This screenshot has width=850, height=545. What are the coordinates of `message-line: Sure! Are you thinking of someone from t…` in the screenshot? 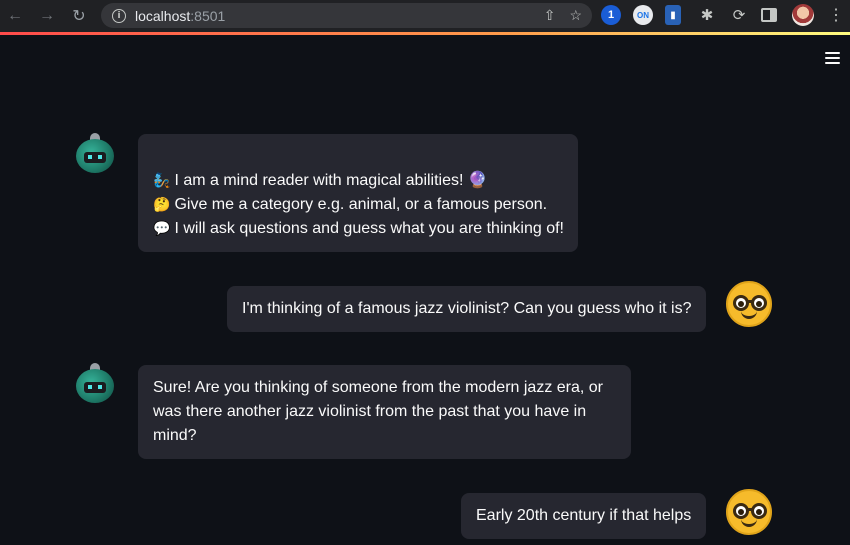 It's located at (378, 387).